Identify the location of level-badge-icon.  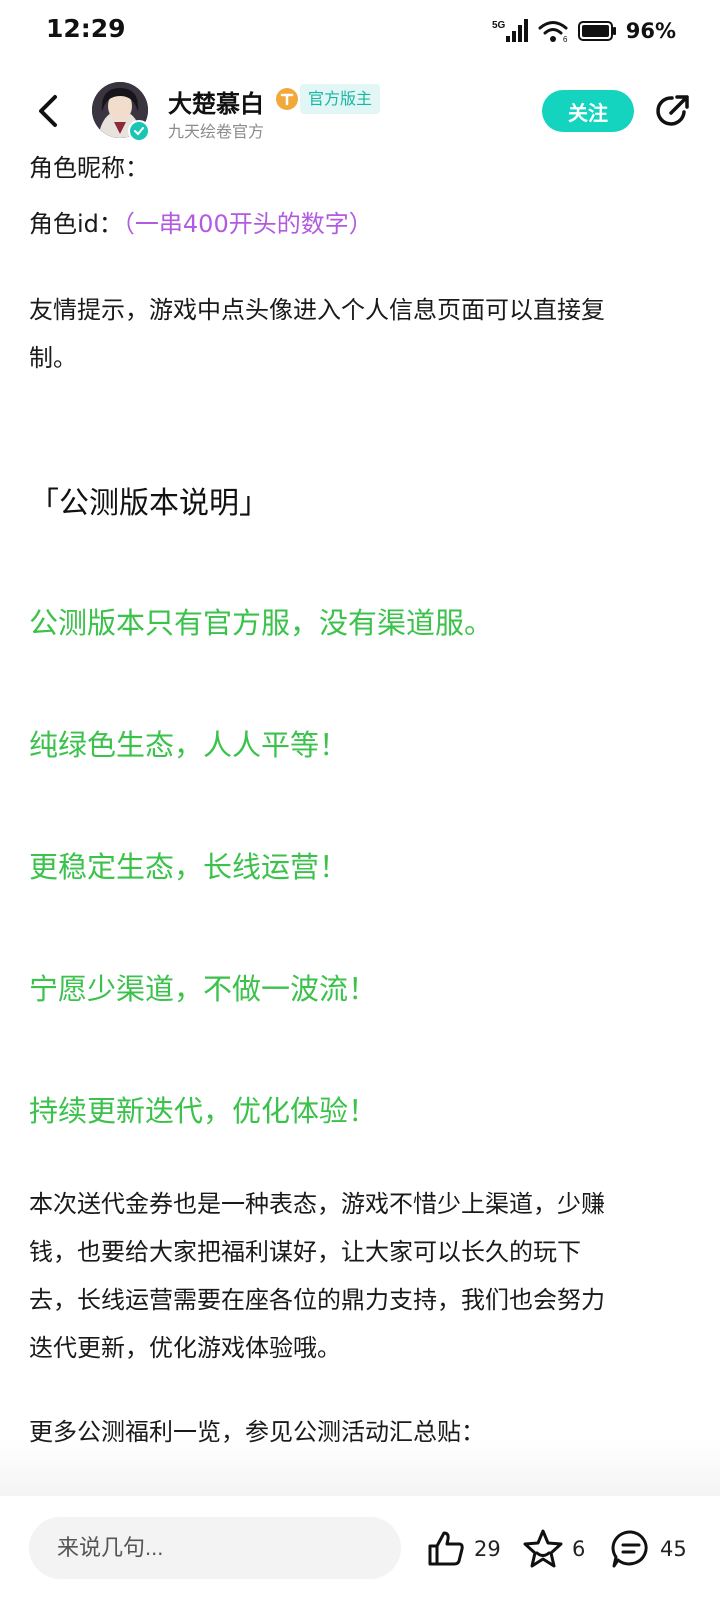
(287, 99).